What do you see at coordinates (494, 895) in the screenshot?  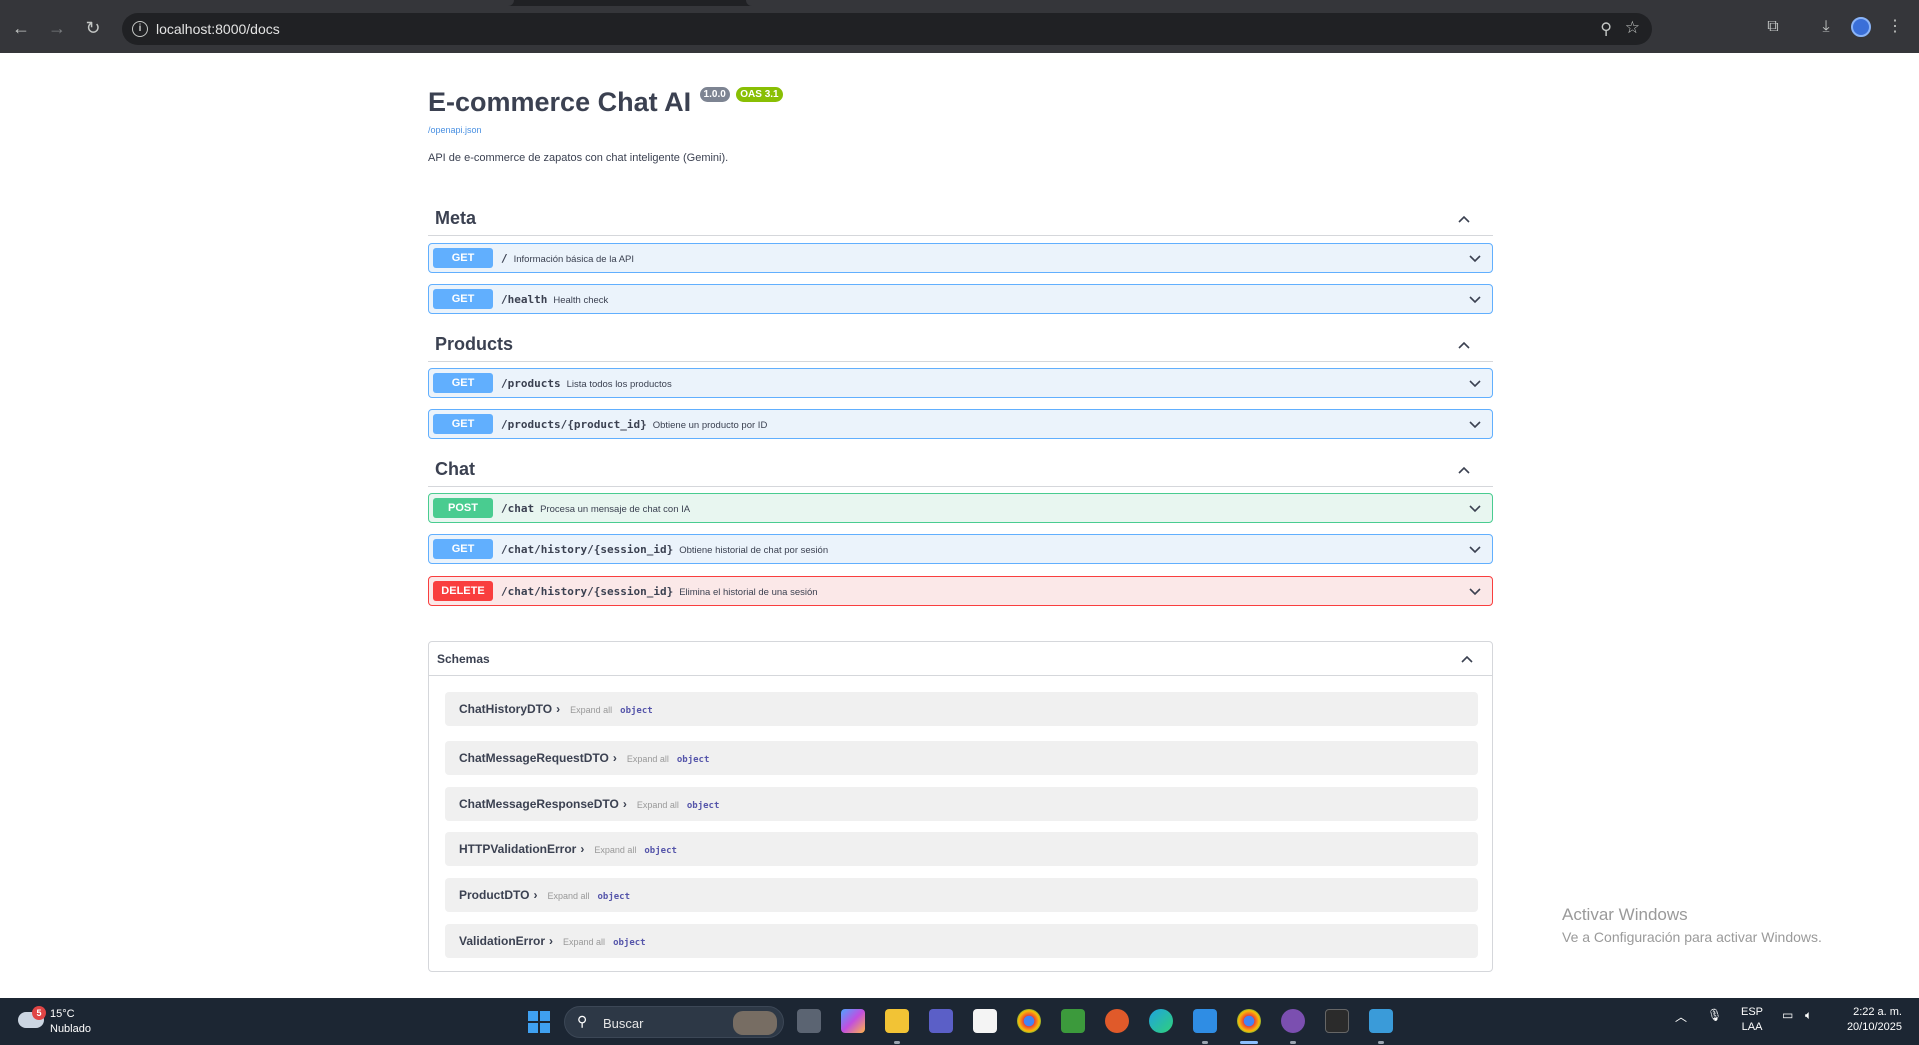 I see `model-name: ProductDTO` at bounding box center [494, 895].